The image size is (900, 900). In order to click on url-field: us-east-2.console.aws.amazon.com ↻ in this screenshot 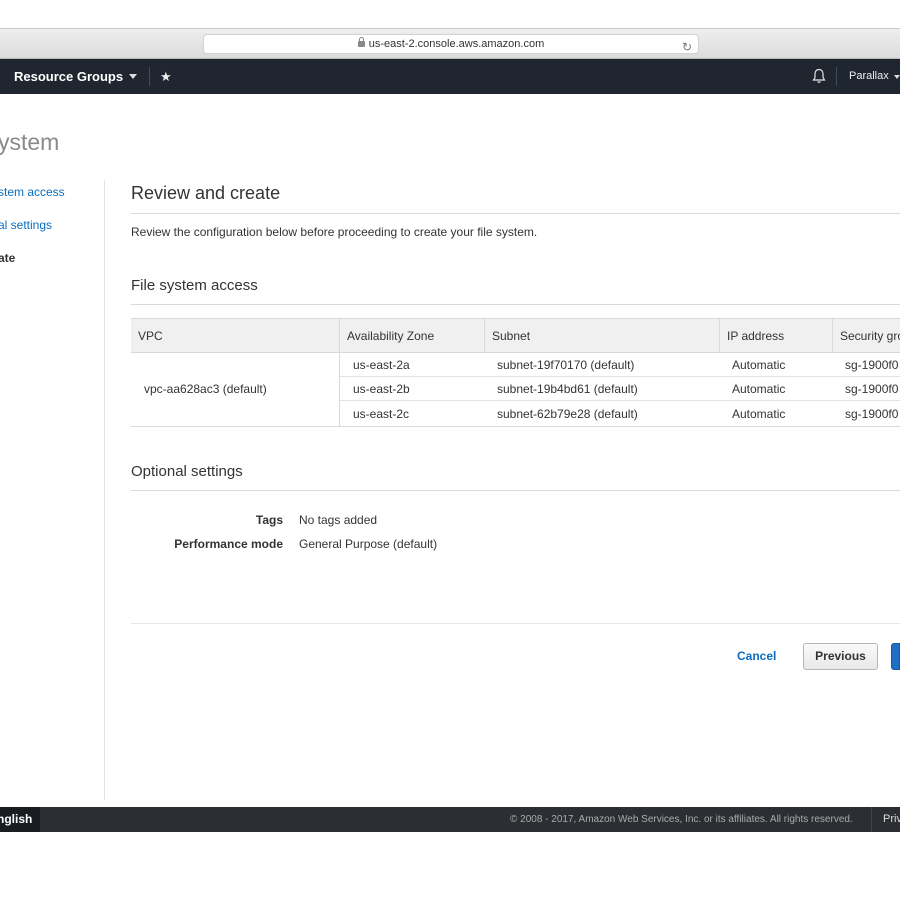, I will do `click(451, 44)`.